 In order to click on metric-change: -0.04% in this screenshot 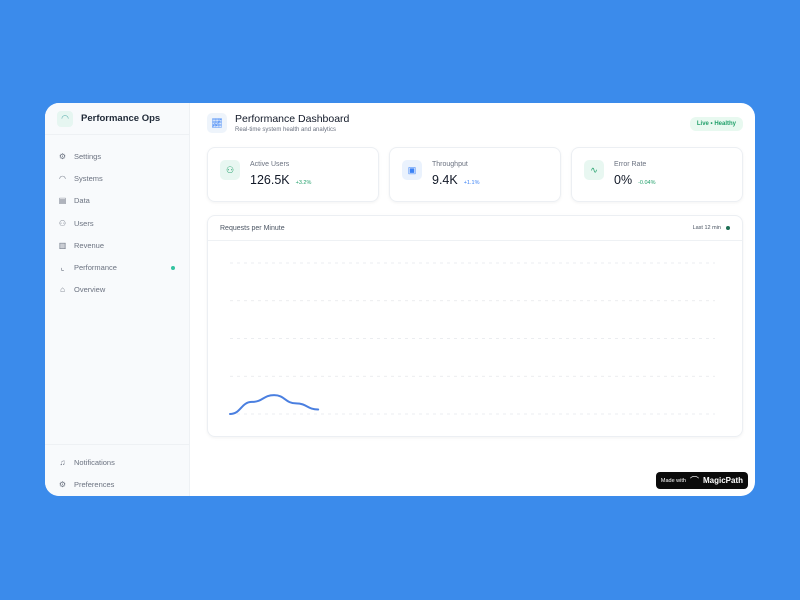, I will do `click(647, 183)`.